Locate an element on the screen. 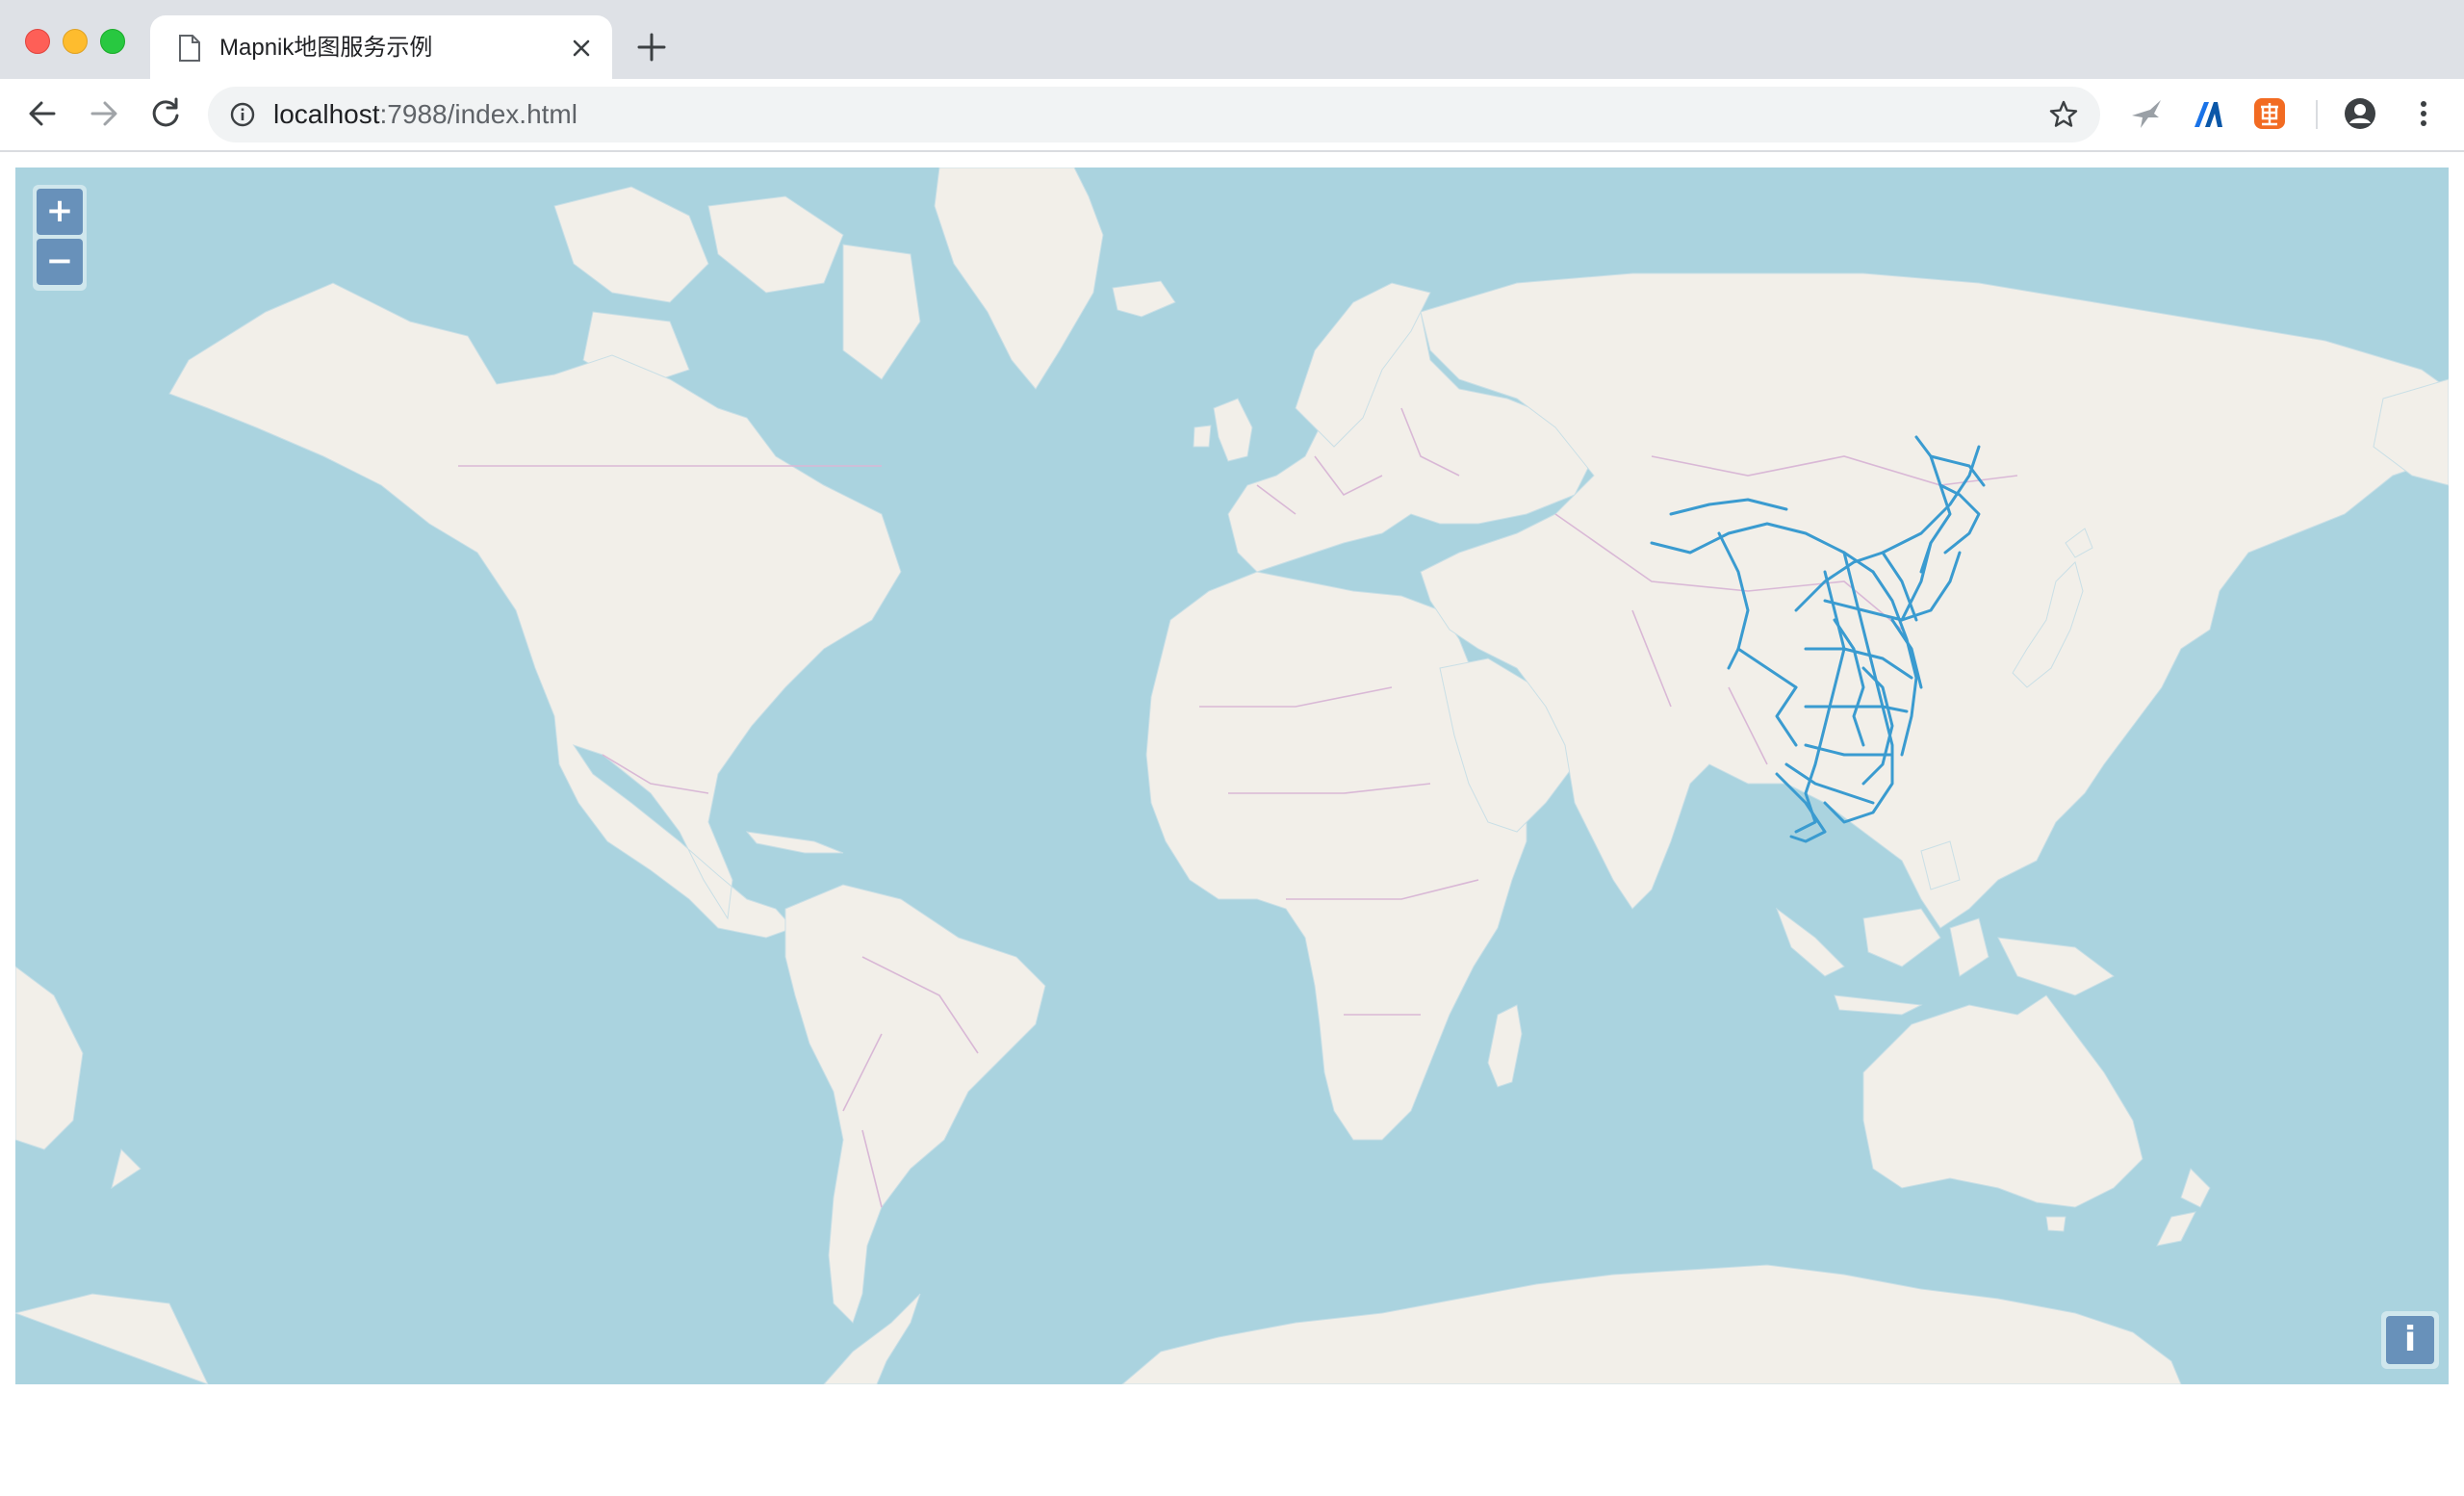 The width and height of the screenshot is (2464, 1496). reload-icon is located at coordinates (165, 113).